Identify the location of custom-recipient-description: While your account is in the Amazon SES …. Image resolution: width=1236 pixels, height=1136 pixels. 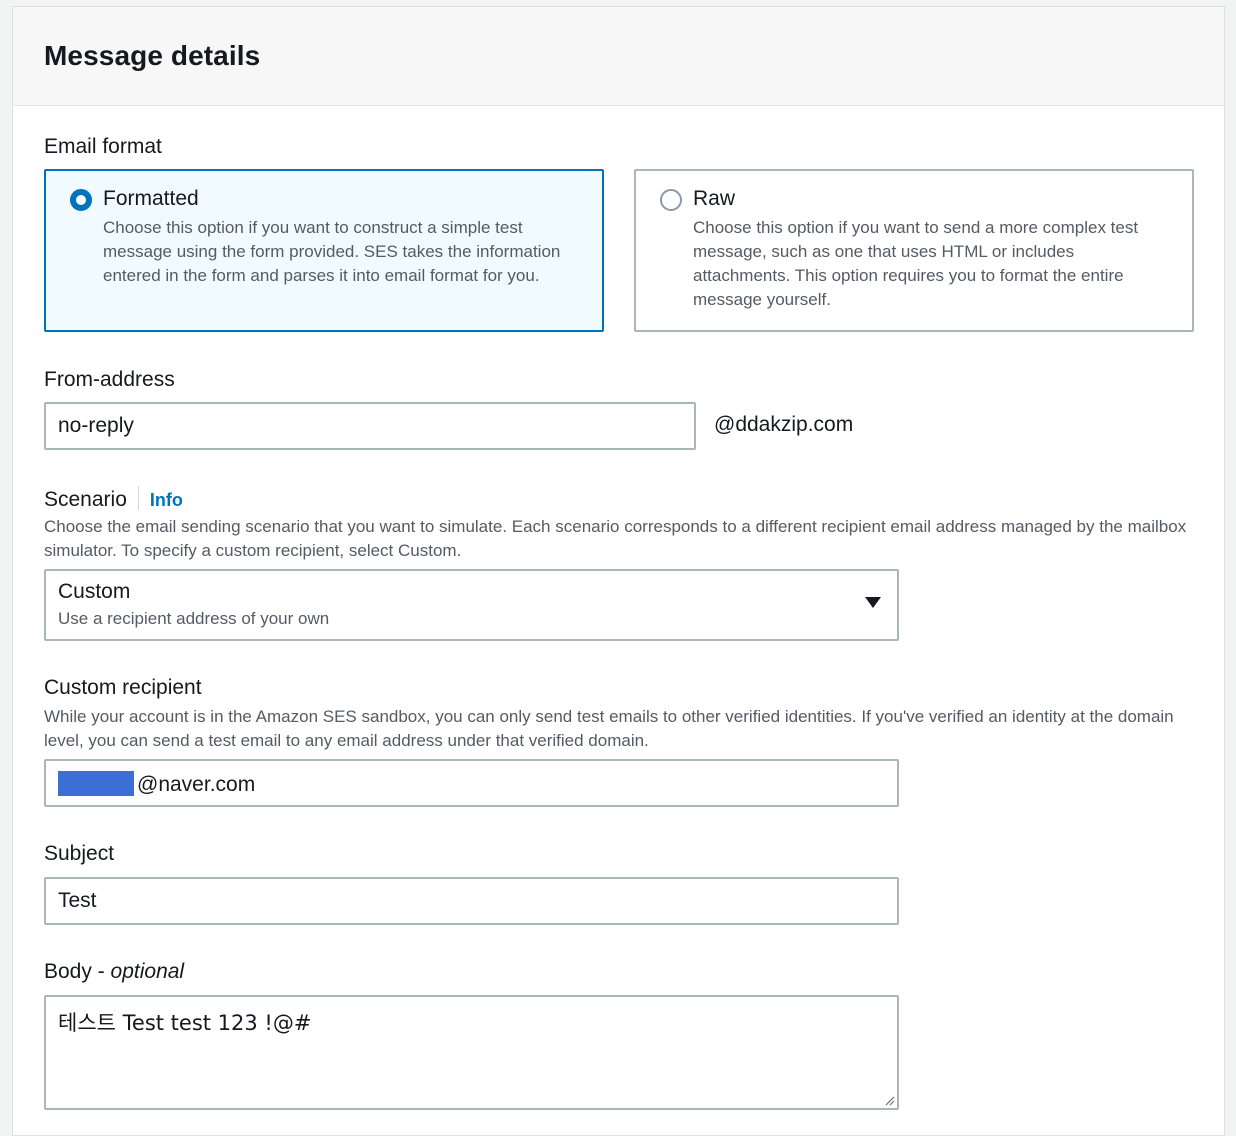
(609, 728).